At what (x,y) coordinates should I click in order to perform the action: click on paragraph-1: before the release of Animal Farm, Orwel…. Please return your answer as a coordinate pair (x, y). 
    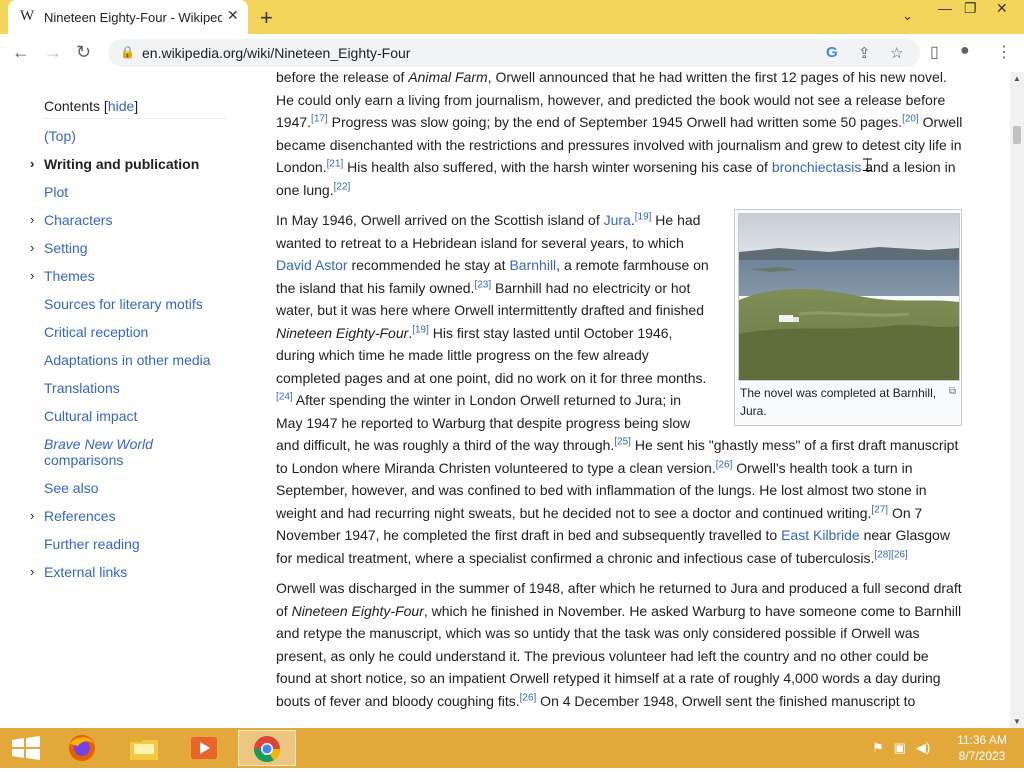
    Looking at the image, I should click on (621, 136).